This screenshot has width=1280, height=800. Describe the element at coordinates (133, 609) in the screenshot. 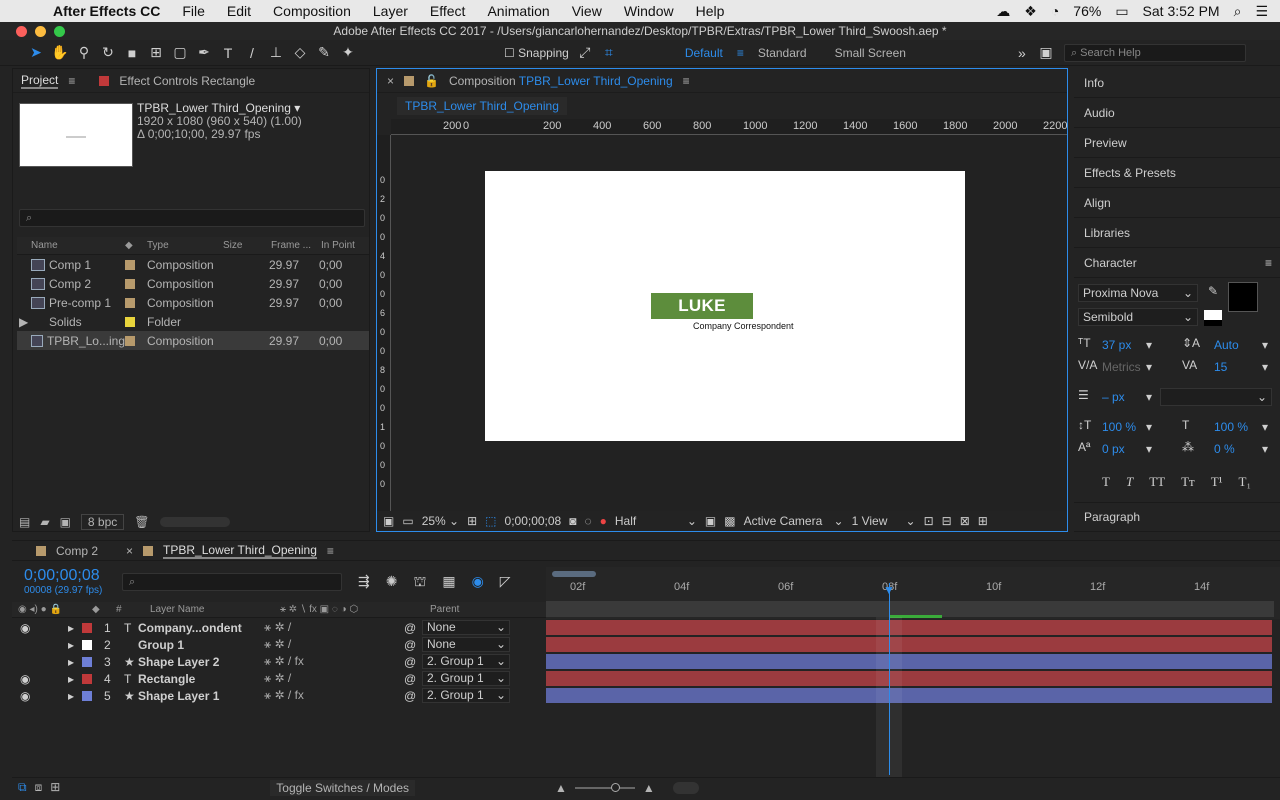

I see `col-number: #` at that location.